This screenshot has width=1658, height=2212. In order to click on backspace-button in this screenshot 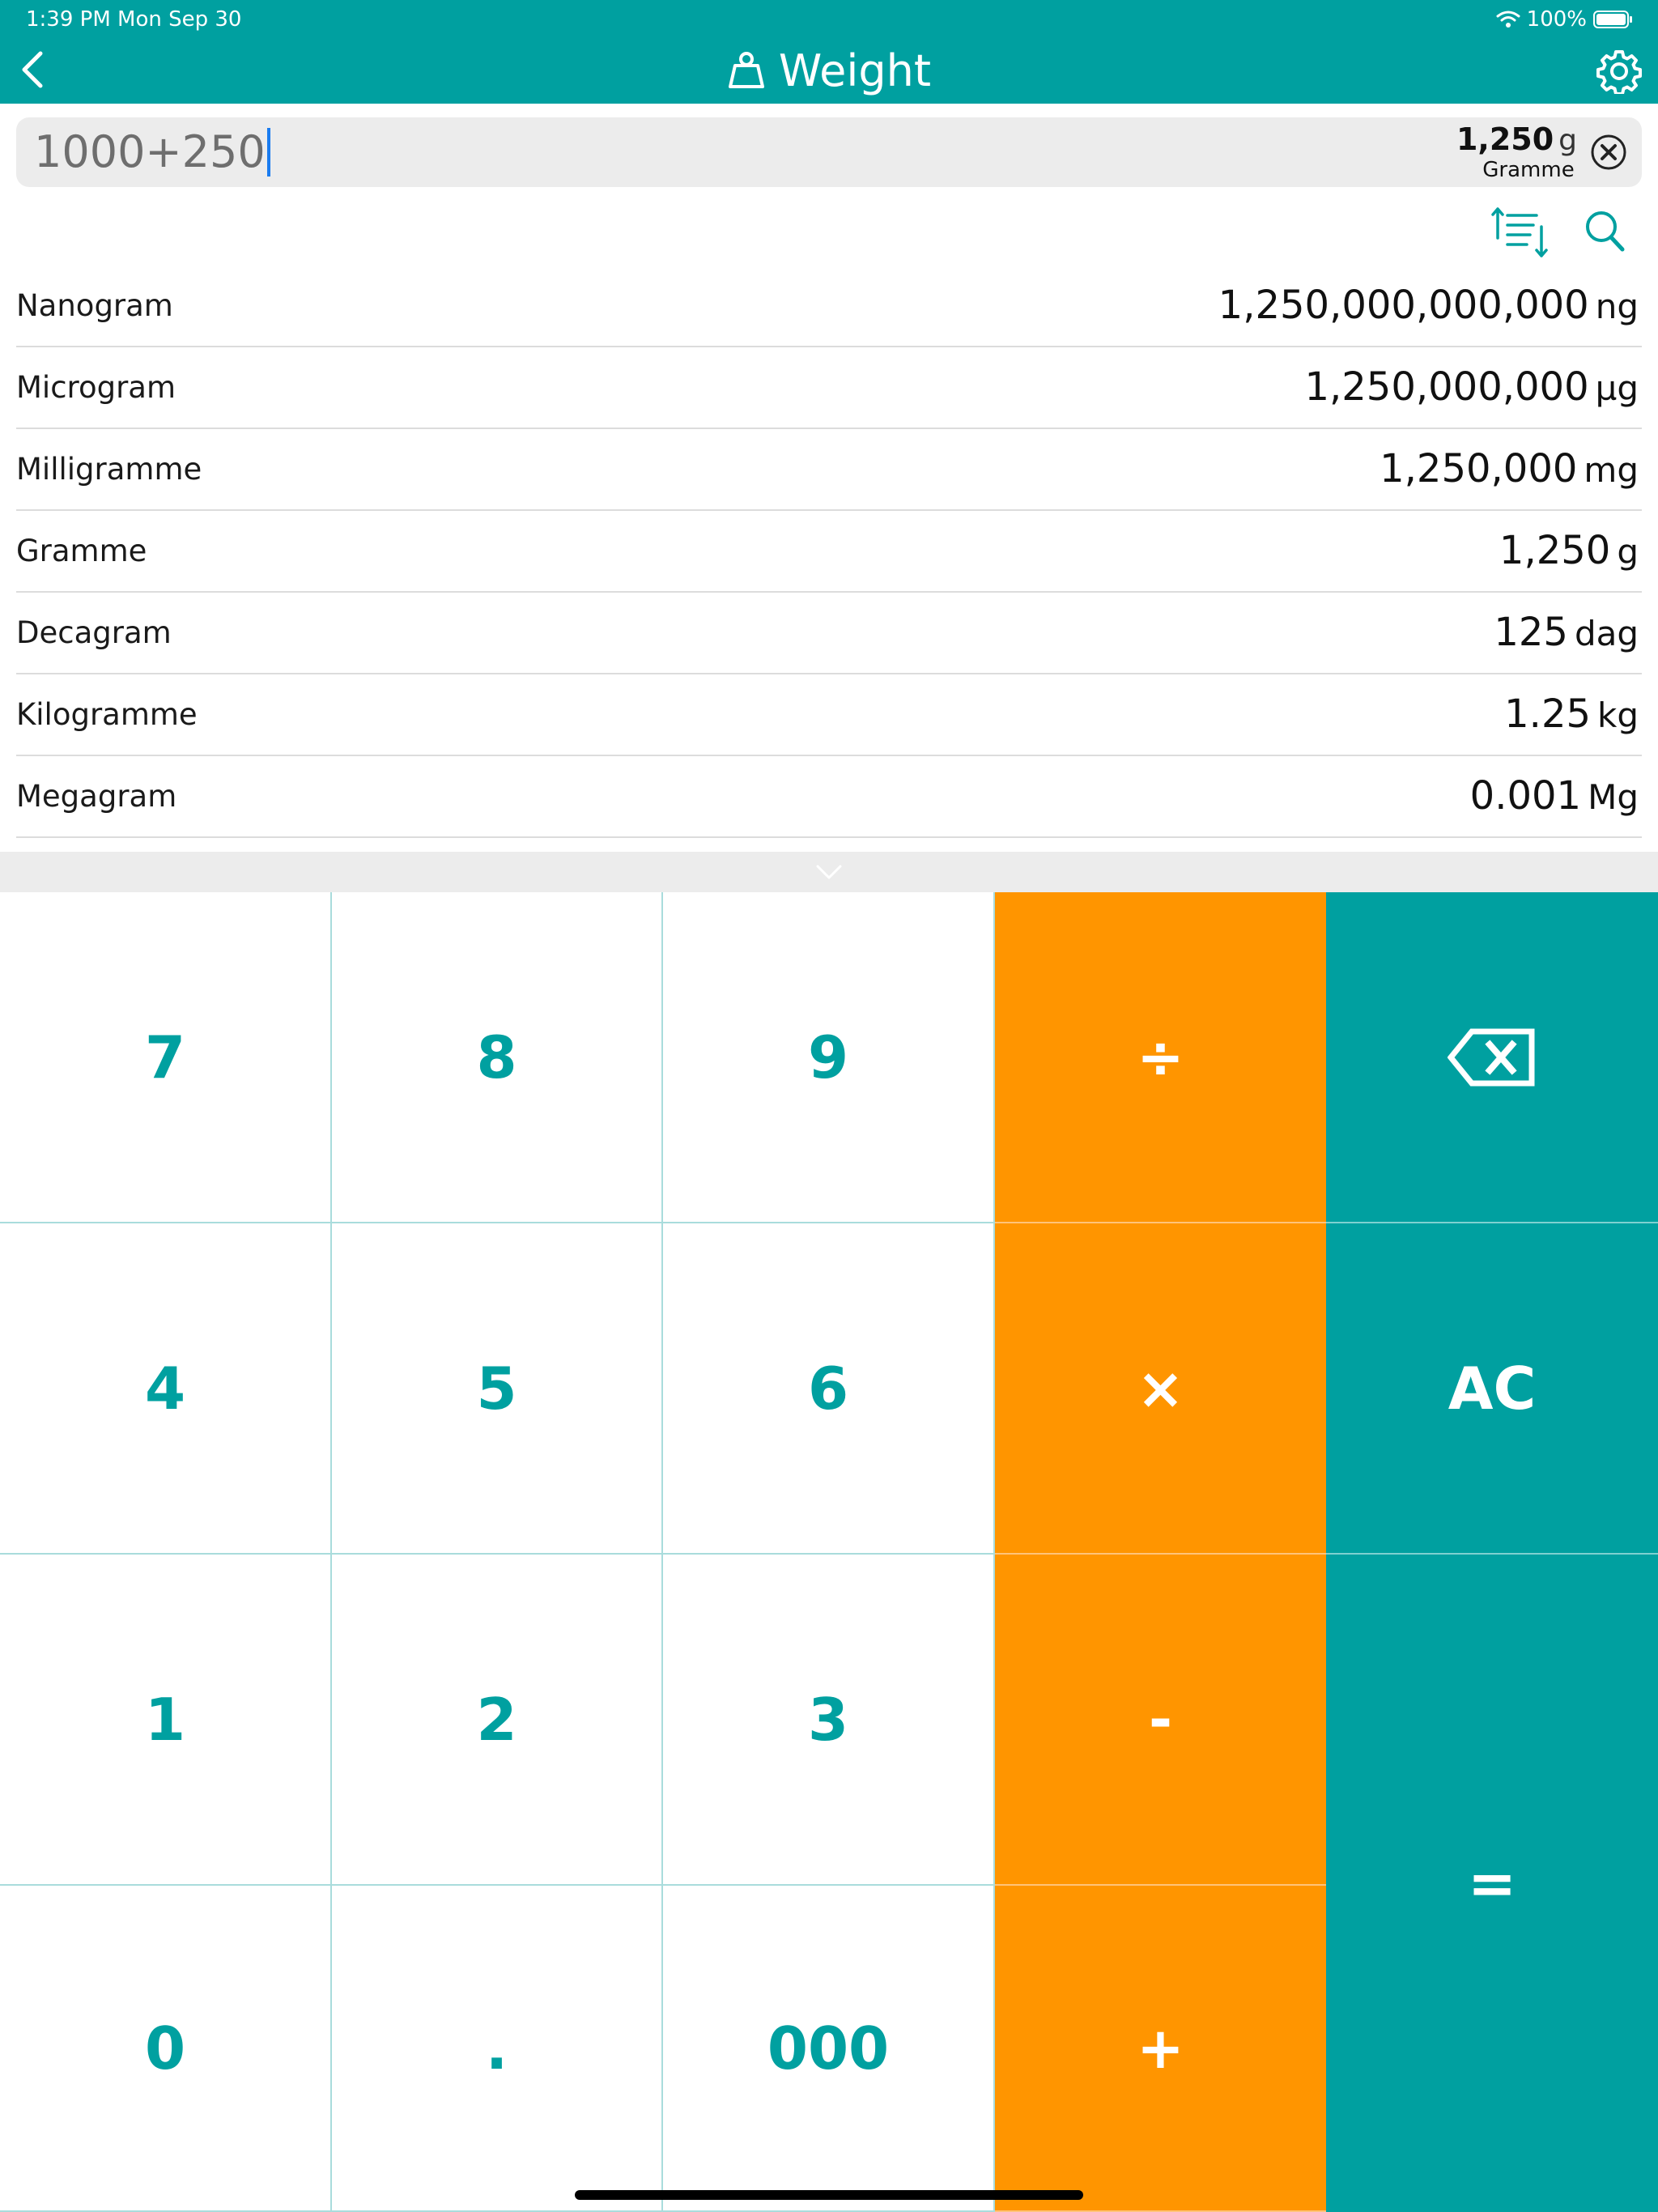, I will do `click(1492, 1057)`.